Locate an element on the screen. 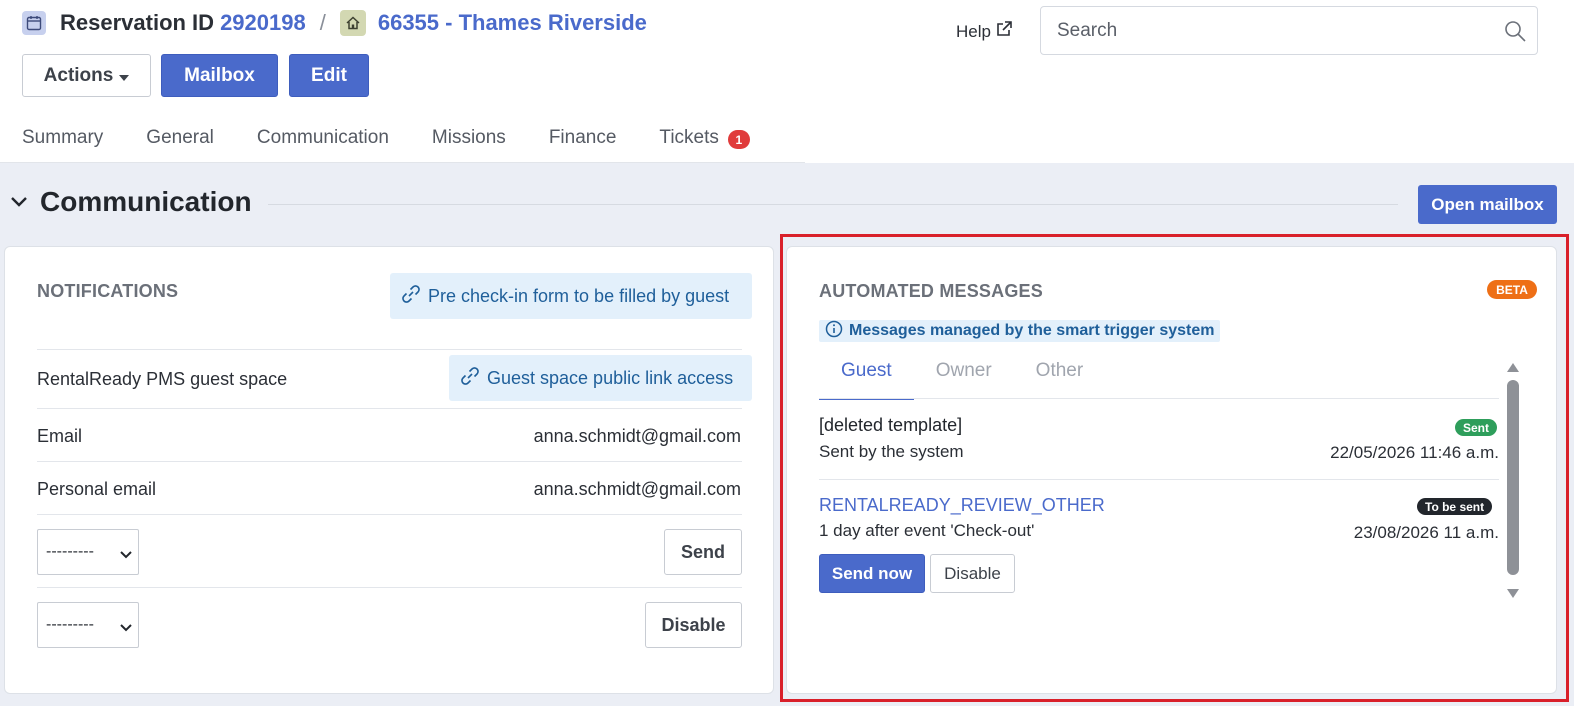  tab-label: Missions is located at coordinates (468, 137).